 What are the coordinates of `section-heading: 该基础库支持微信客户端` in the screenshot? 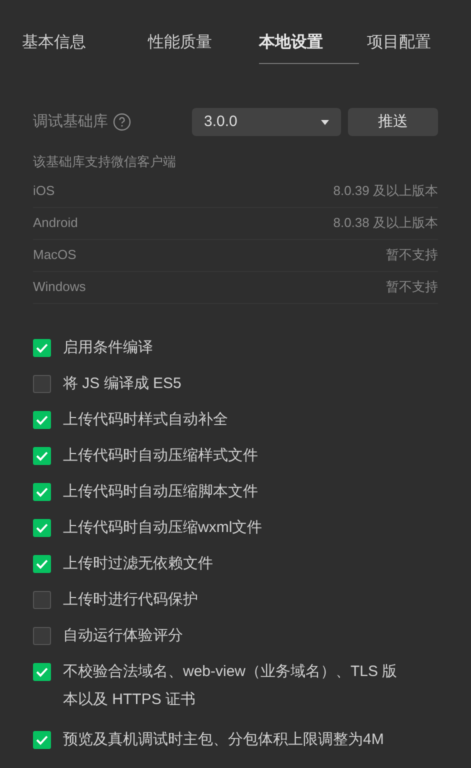 It's located at (105, 162).